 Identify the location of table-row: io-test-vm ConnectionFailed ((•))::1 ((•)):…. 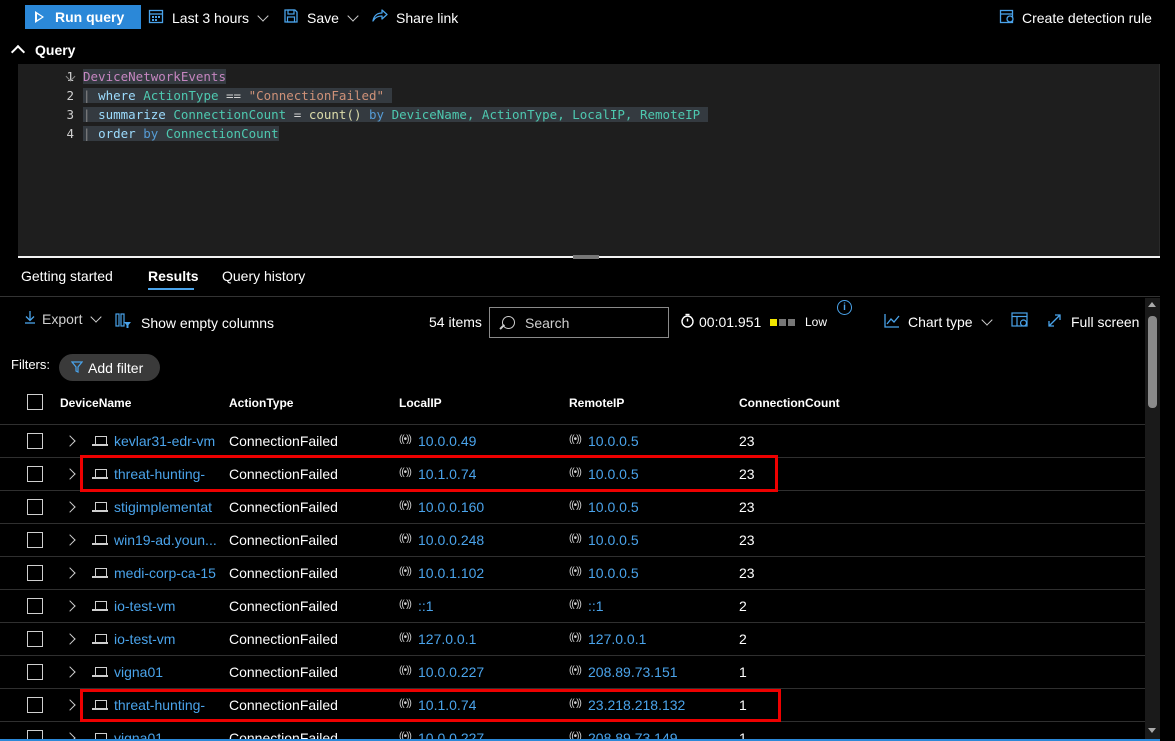
(572, 605).